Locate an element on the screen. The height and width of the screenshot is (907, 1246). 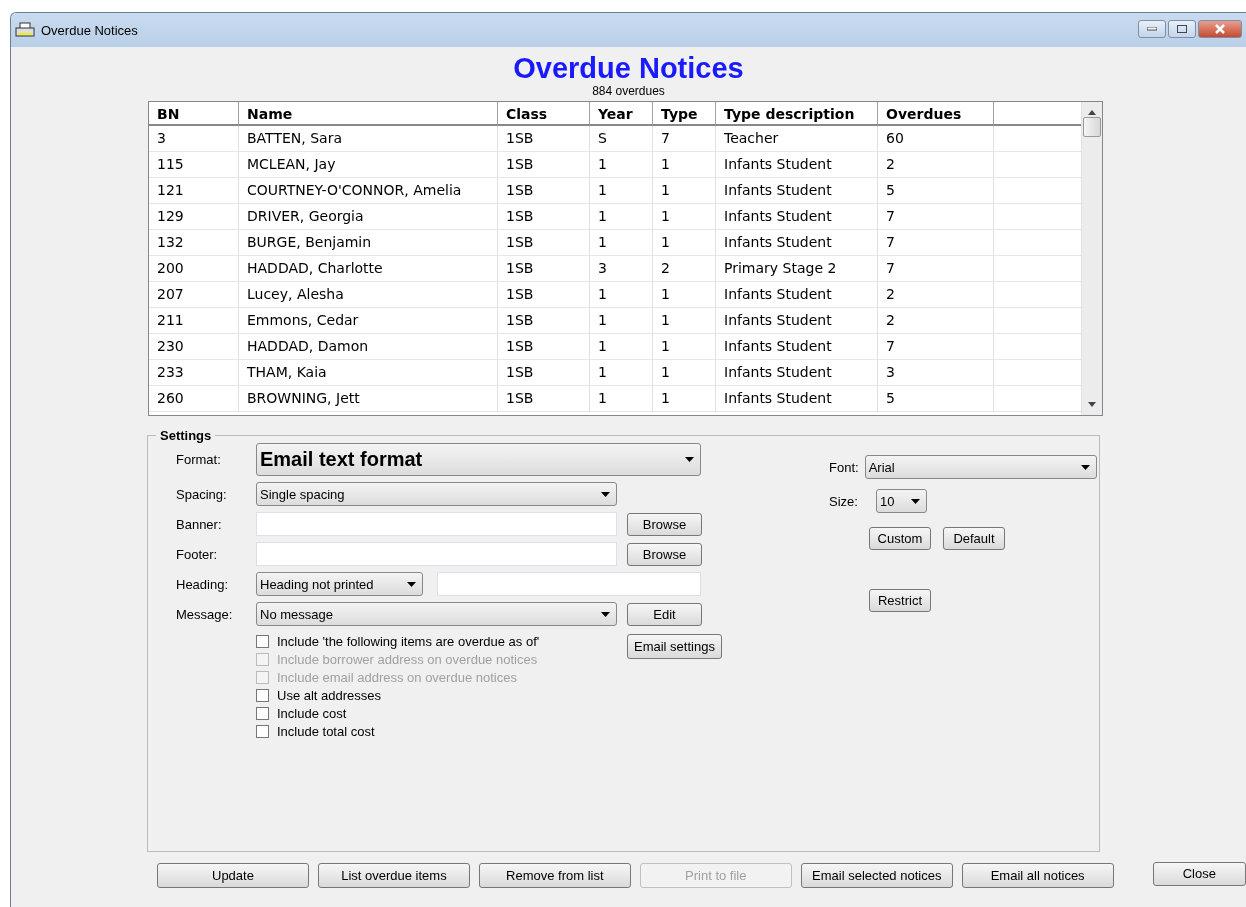
scroll-up-icon is located at coordinates (1092, 112).